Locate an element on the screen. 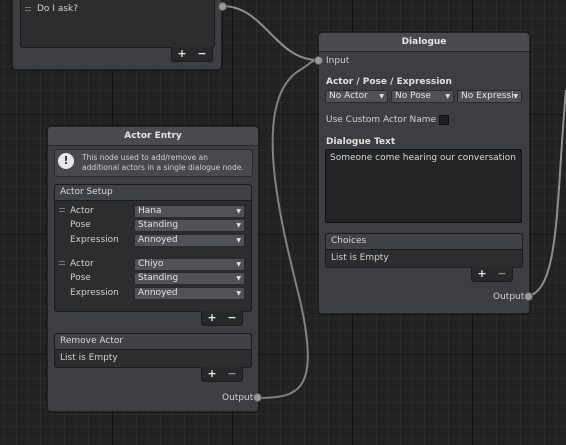 The image size is (566, 445). dialogue-input-port is located at coordinates (318, 60).